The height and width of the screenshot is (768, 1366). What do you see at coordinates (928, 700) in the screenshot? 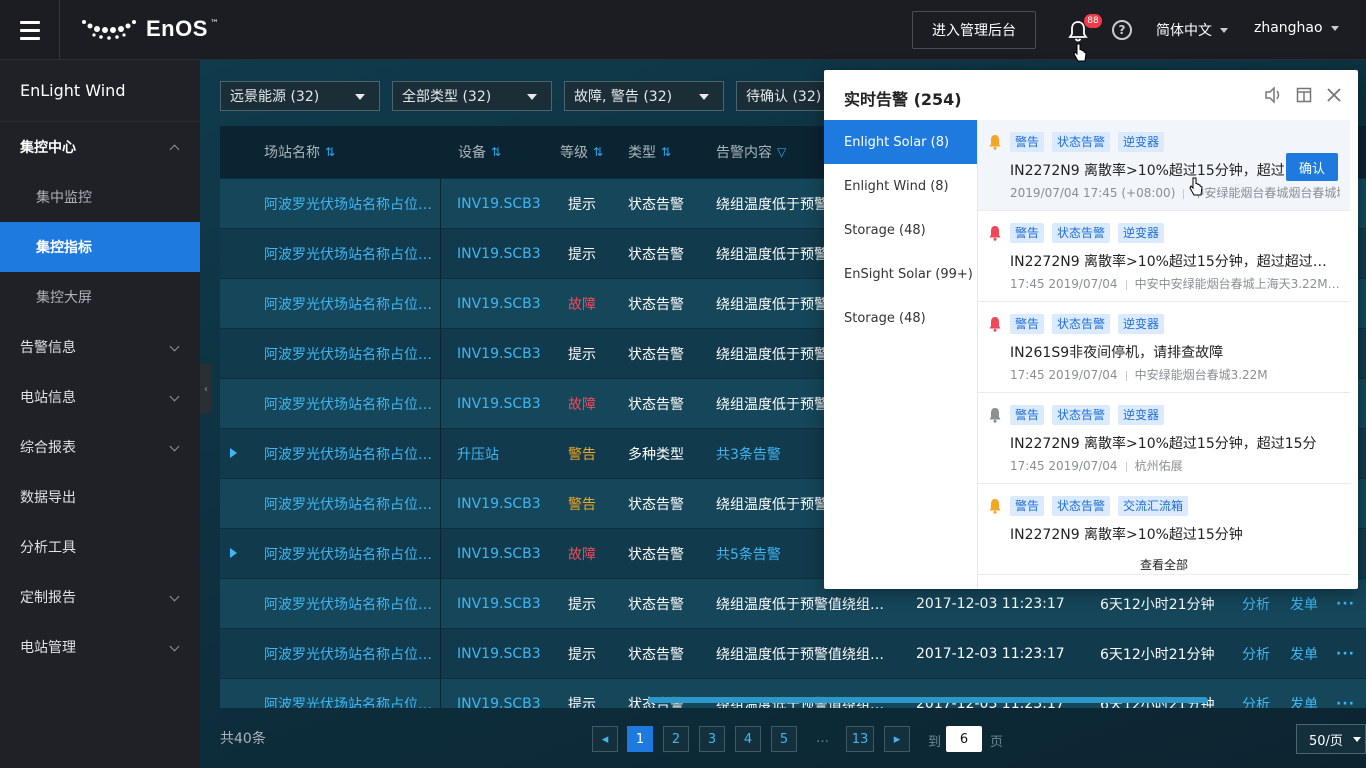
I see `horizontal-scrollbar` at bounding box center [928, 700].